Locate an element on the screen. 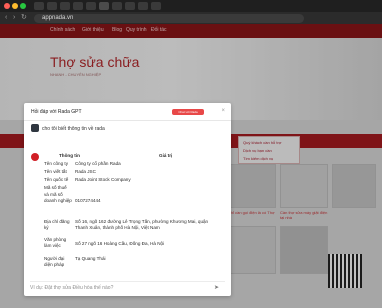  browser-tabs is located at coordinates (198, 6).